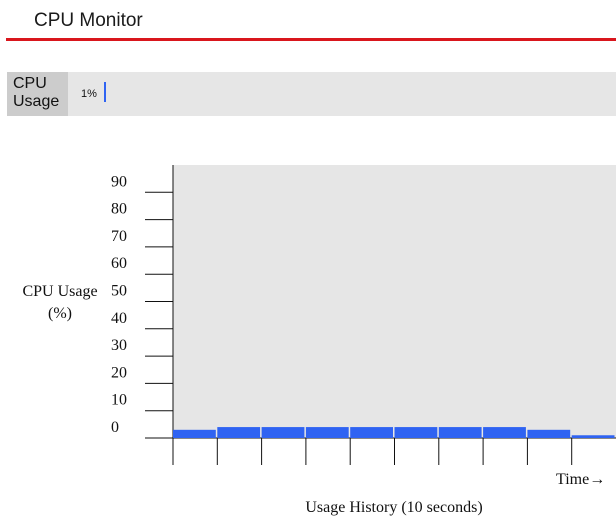  I want to click on y-tick-label: 10, so click(119, 400).